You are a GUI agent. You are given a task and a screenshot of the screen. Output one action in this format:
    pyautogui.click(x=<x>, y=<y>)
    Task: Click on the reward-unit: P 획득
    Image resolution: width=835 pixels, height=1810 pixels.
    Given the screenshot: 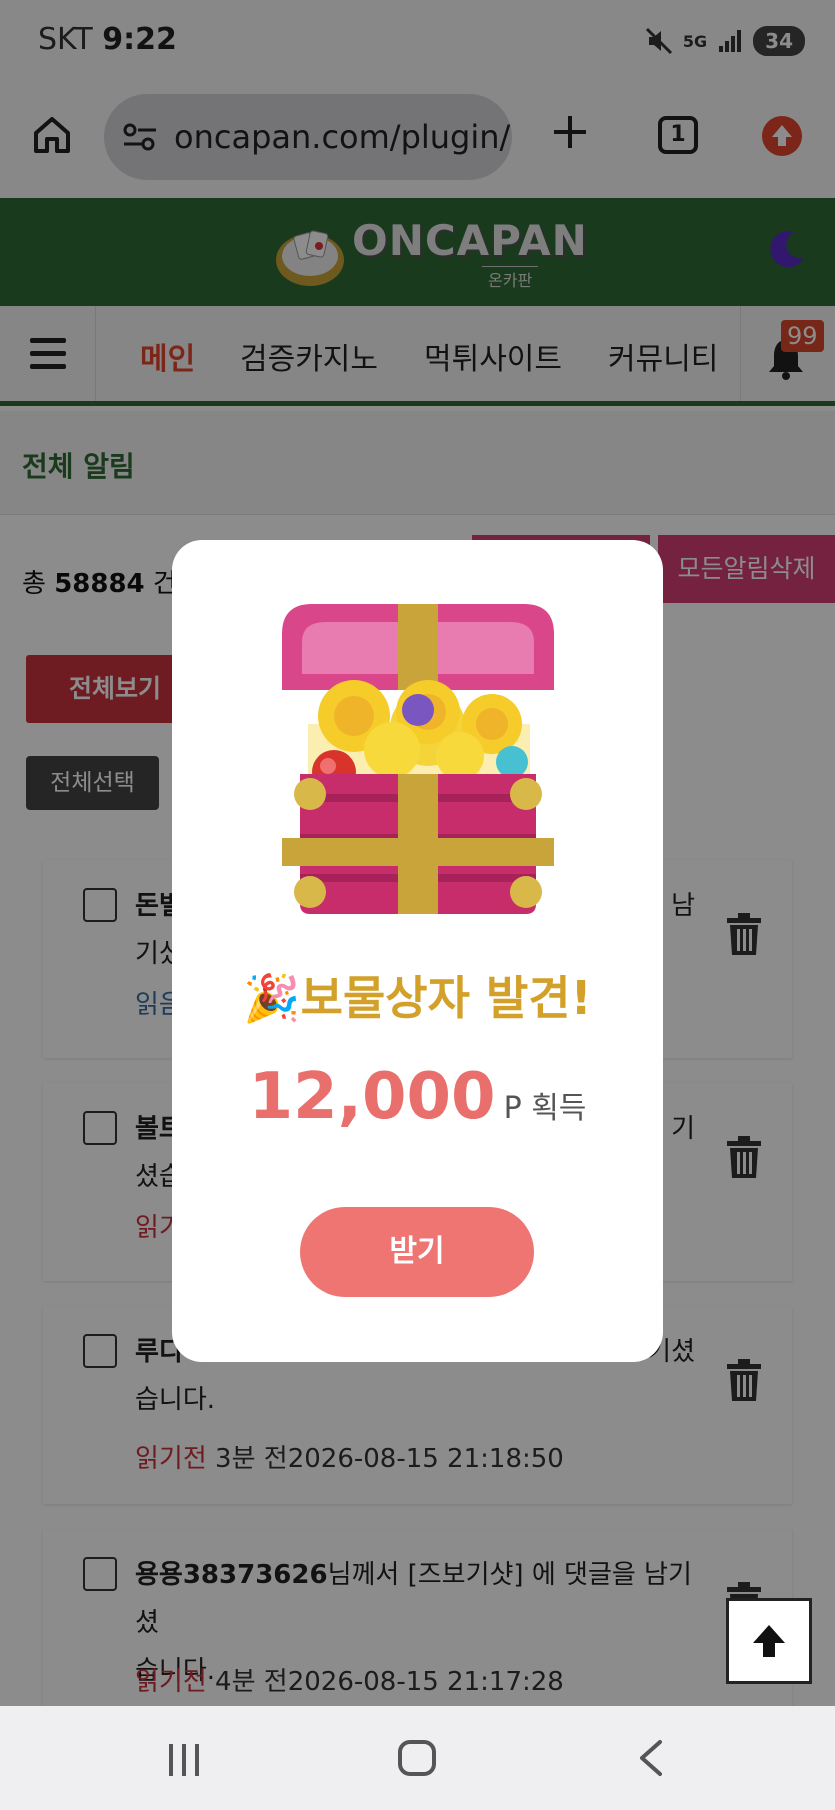 What is the action you would take?
    pyautogui.click(x=545, y=1108)
    